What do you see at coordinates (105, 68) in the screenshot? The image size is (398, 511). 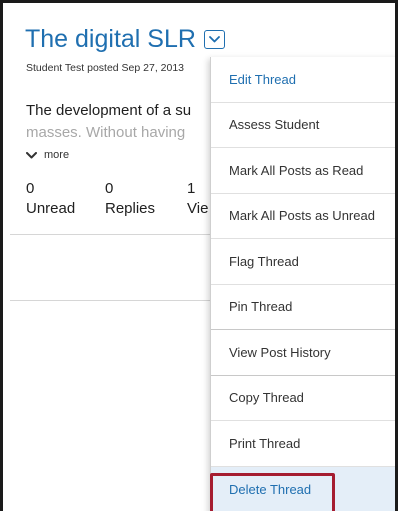 I see `thread-byline: Student Test posted Sep 27, 2013` at bounding box center [105, 68].